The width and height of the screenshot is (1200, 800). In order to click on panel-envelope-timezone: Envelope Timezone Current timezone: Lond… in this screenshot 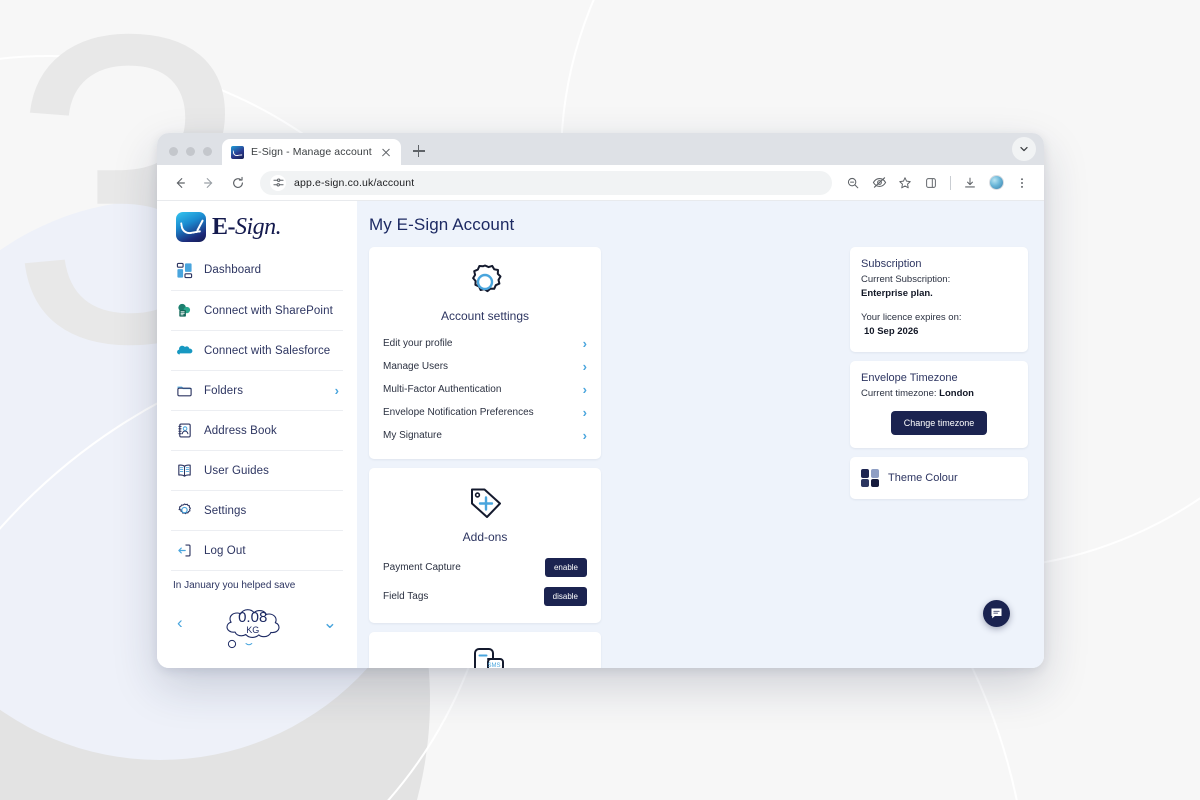, I will do `click(939, 405)`.